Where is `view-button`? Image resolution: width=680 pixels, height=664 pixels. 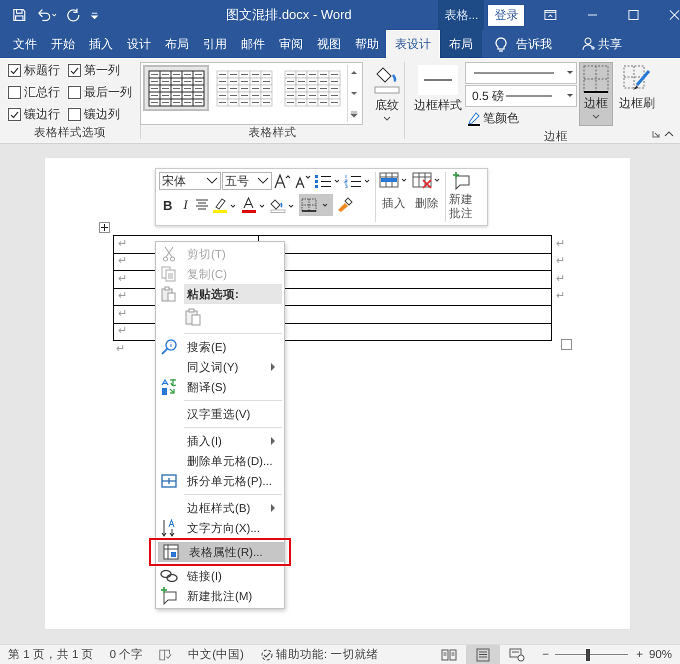
view-button is located at coordinates (483, 654).